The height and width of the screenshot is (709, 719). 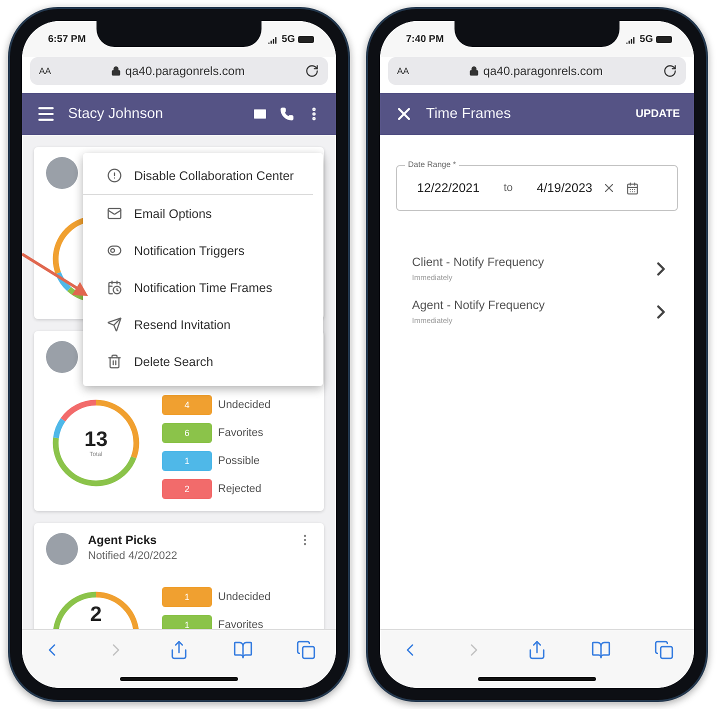 I want to click on legend-label: Rejected, so click(x=240, y=489).